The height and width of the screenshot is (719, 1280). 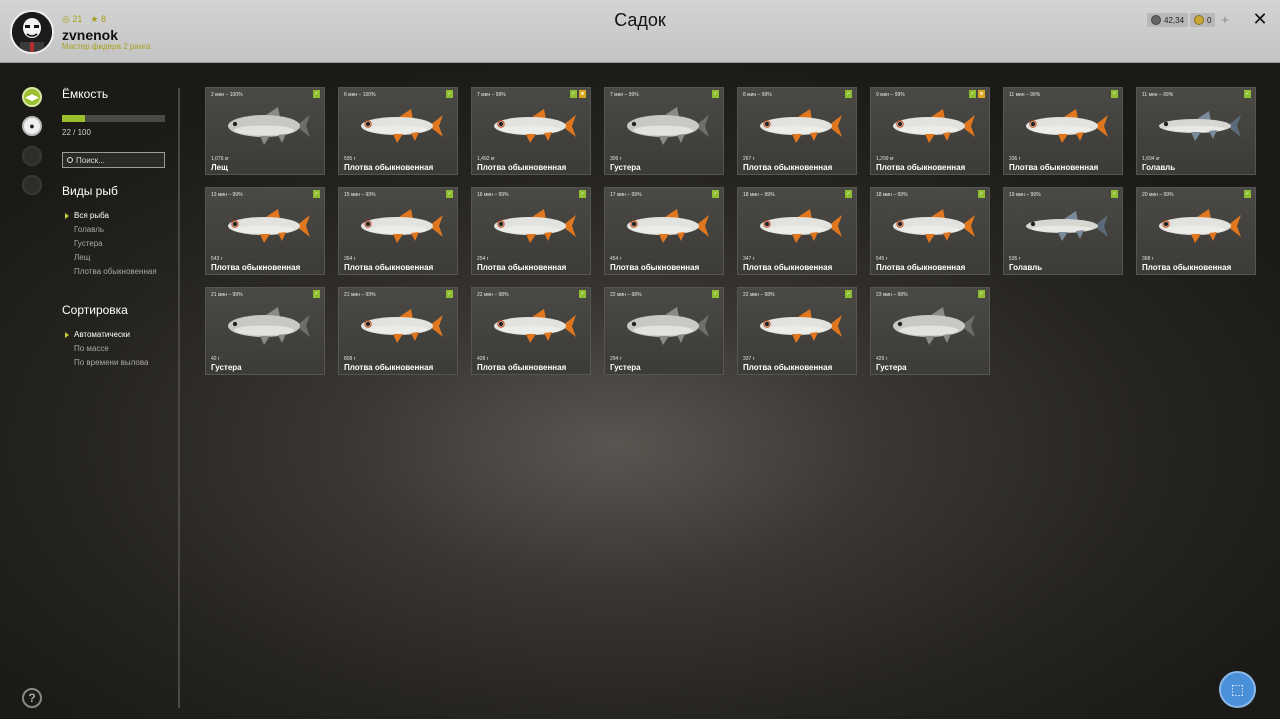 What do you see at coordinates (32, 126) in the screenshot?
I see `fish-tab-icon: ●` at bounding box center [32, 126].